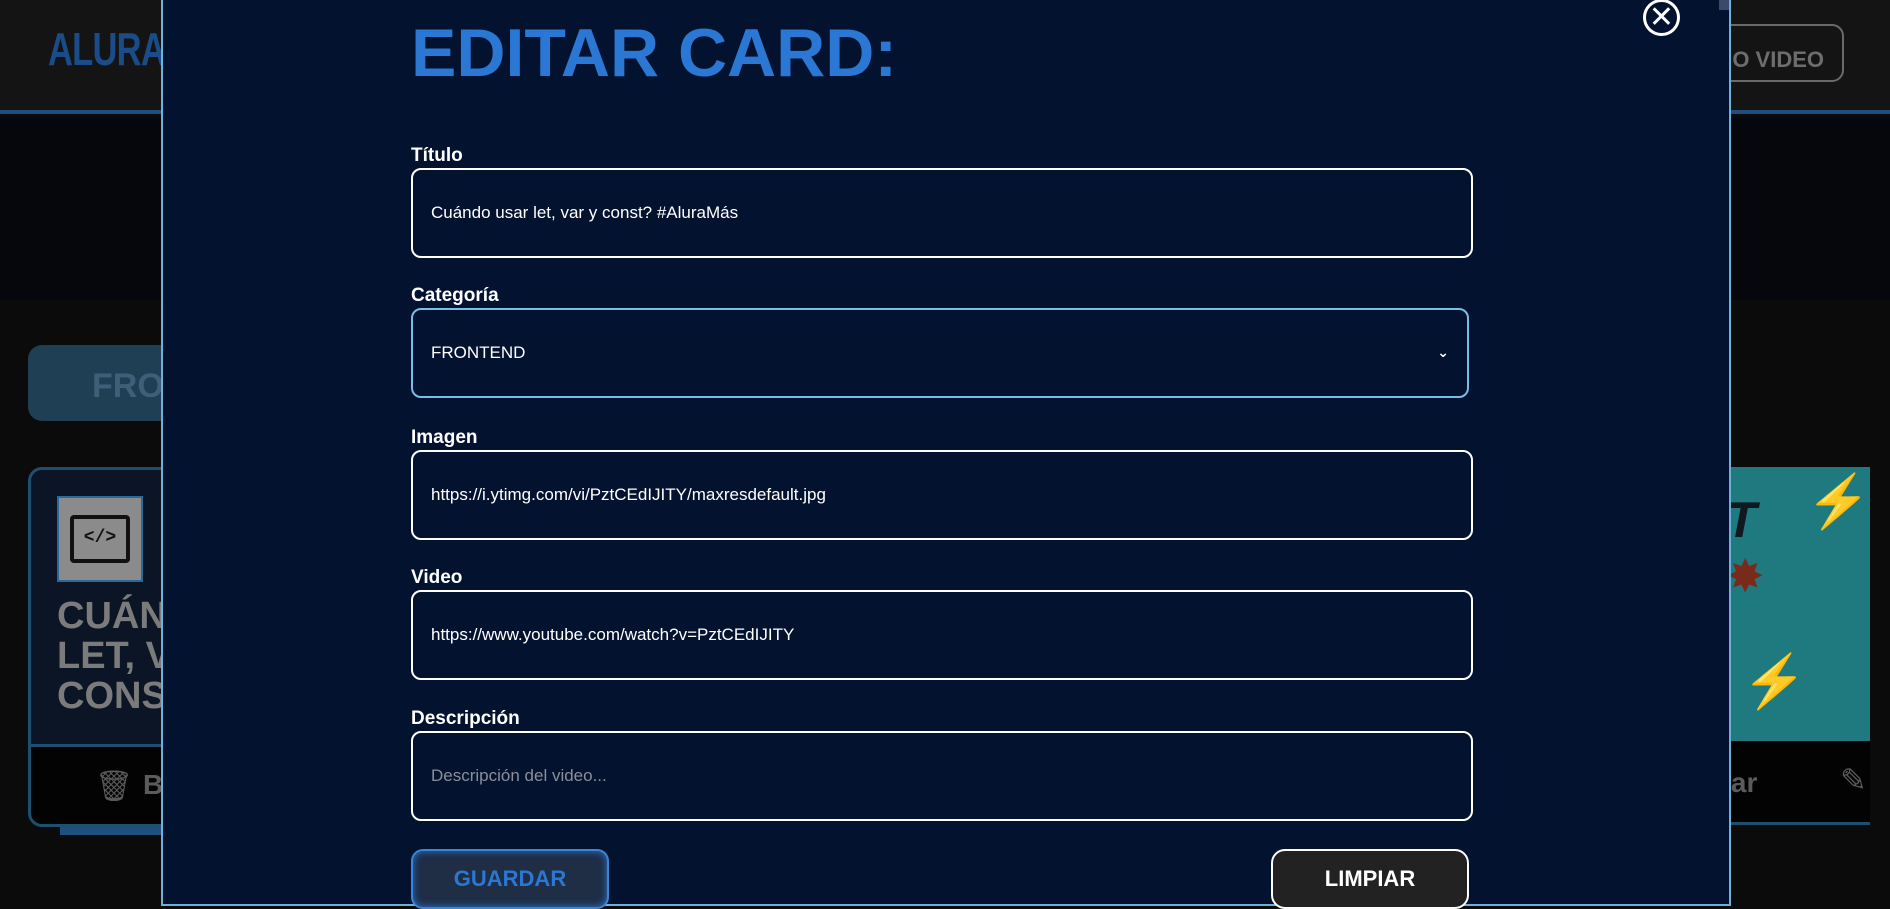 The image size is (1890, 909). What do you see at coordinates (444, 438) in the screenshot?
I see `imagen-label: Imagen` at bounding box center [444, 438].